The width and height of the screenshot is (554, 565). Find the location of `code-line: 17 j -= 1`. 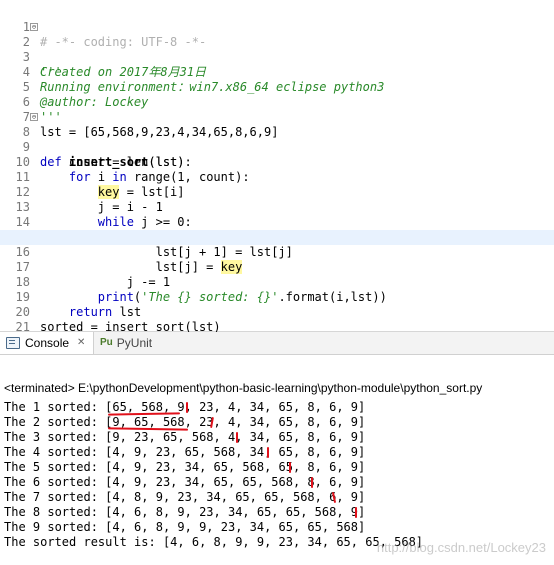

code-line: 17 j -= 1 is located at coordinates (277, 267).